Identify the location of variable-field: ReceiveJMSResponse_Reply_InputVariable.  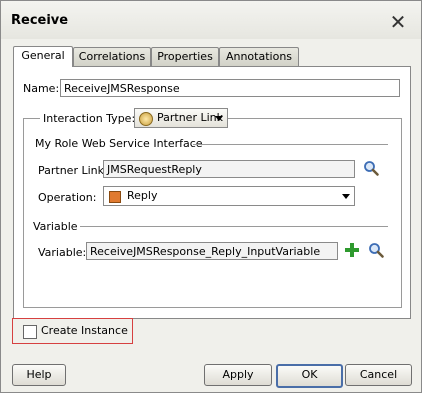
(212, 251).